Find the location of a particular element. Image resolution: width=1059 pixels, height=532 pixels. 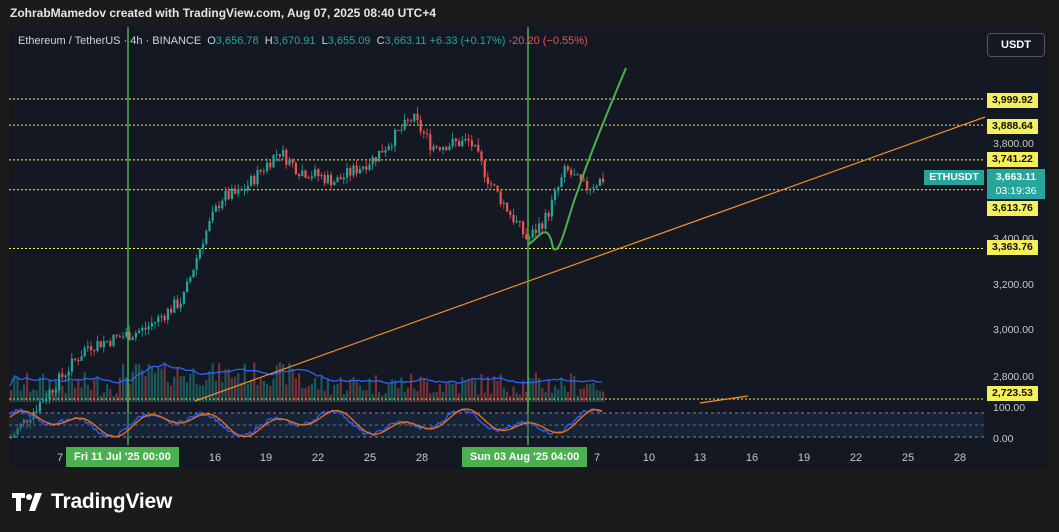

time-marker-badge-2: Sun 03 Aug '25 04:00 is located at coordinates (525, 457).